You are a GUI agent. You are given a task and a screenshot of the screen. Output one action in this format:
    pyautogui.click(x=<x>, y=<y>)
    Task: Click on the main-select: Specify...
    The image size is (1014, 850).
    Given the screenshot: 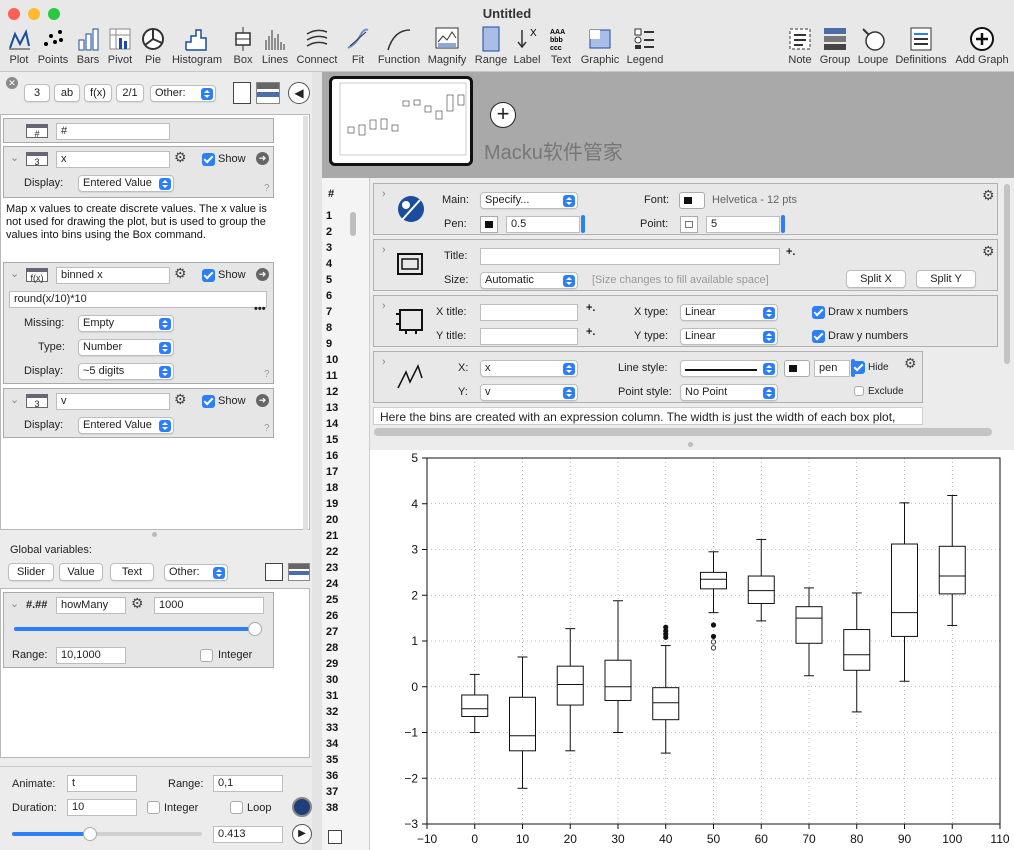 What is the action you would take?
    pyautogui.click(x=529, y=200)
    